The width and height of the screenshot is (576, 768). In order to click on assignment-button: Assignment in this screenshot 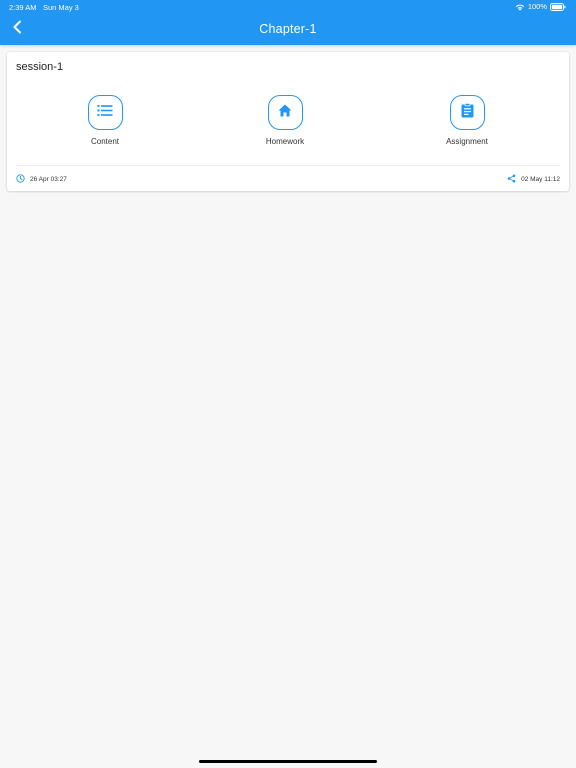, I will do `click(467, 120)`.